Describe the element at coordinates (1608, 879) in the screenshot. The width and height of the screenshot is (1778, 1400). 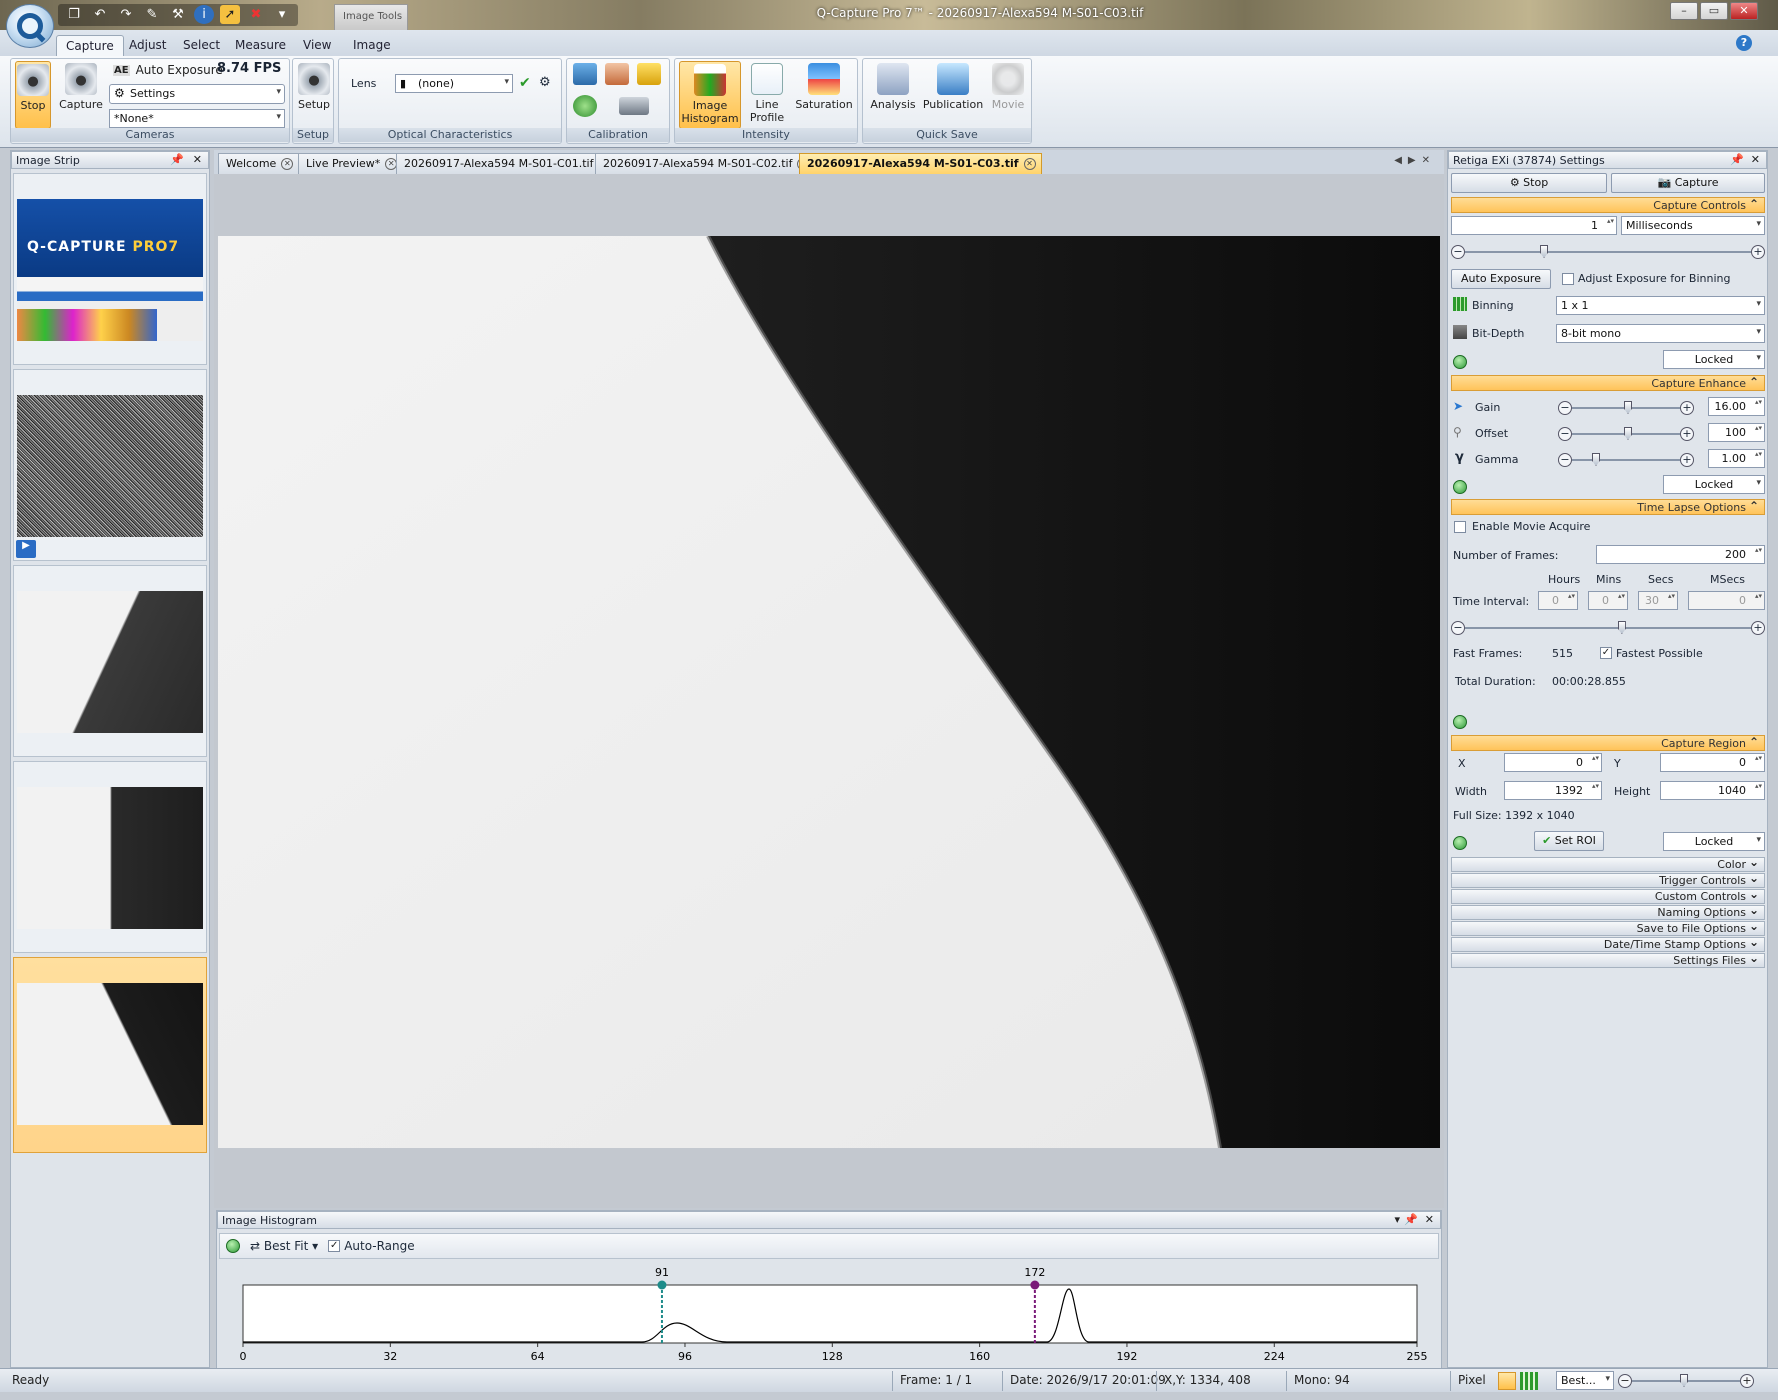
I see `trigger-controls-header: Trigger Controls` at that location.